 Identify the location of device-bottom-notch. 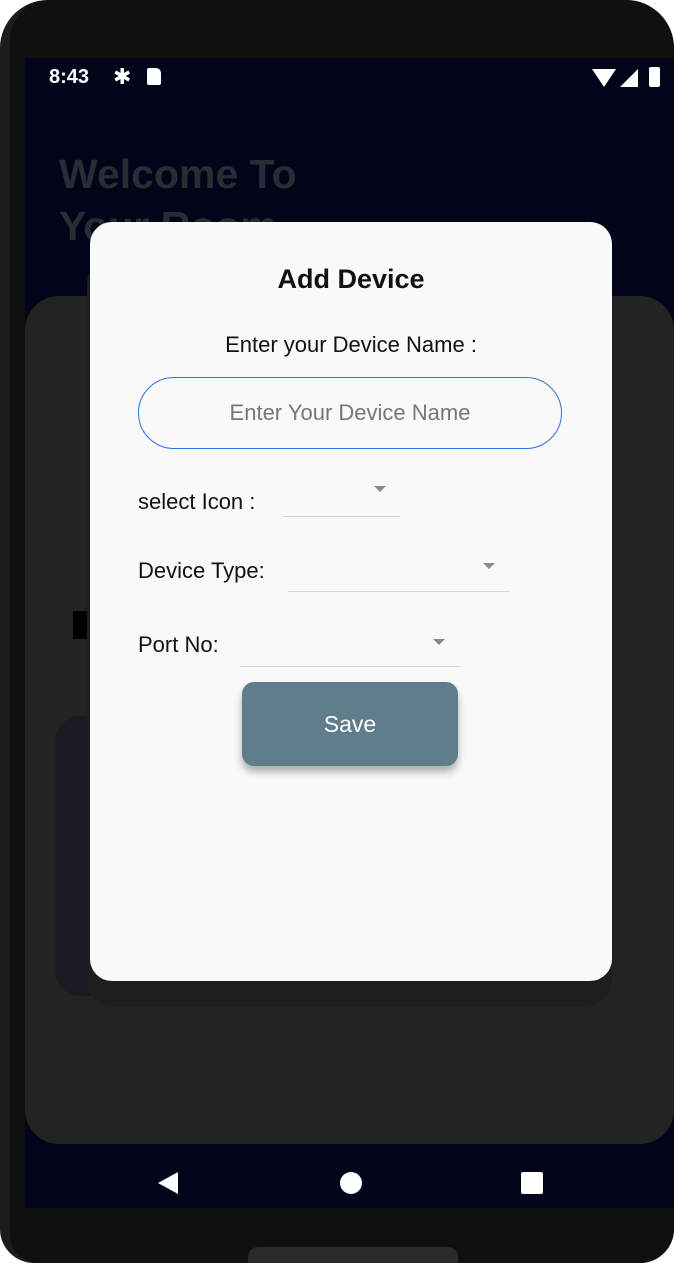
(353, 1255).